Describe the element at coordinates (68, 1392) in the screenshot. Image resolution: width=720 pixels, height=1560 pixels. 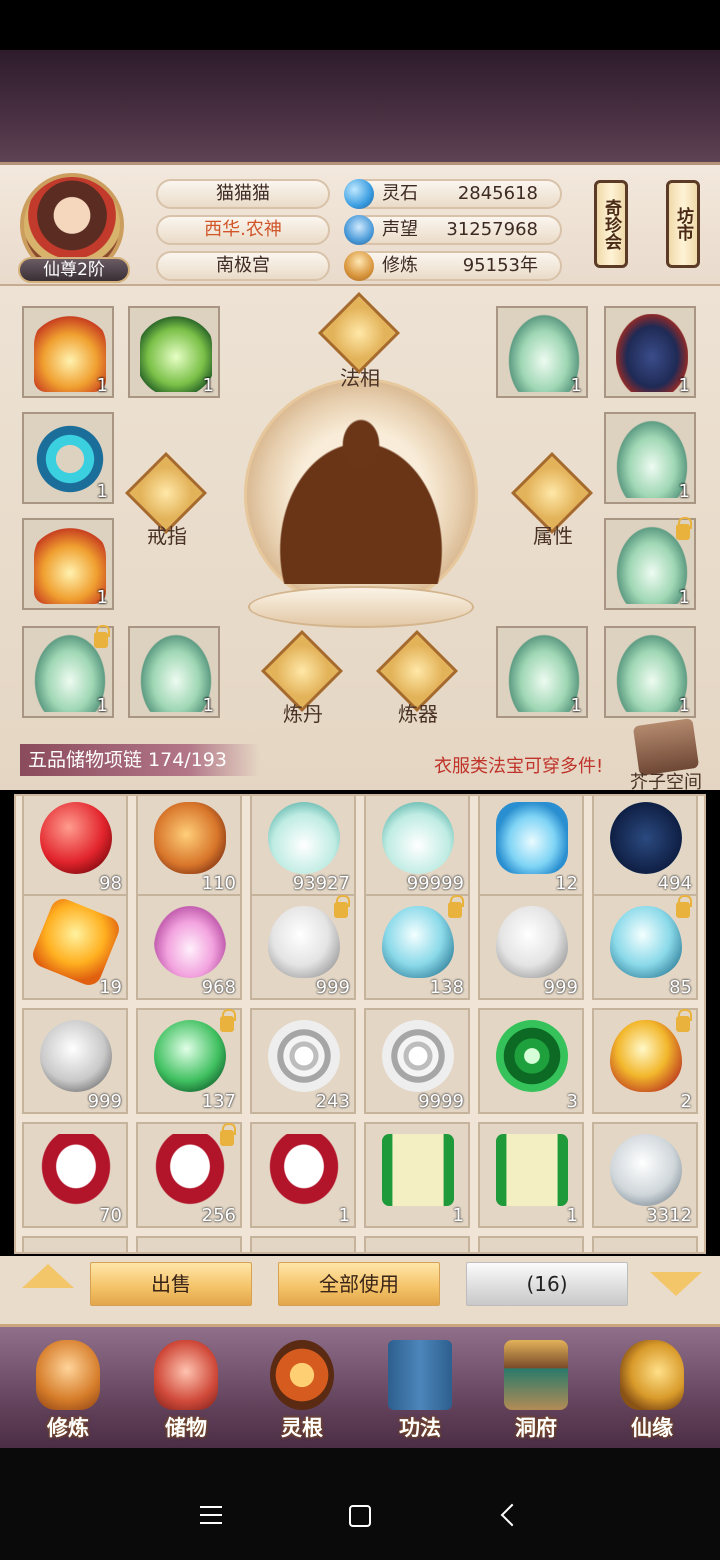
I see `nav-cultivate: 修炼` at that location.